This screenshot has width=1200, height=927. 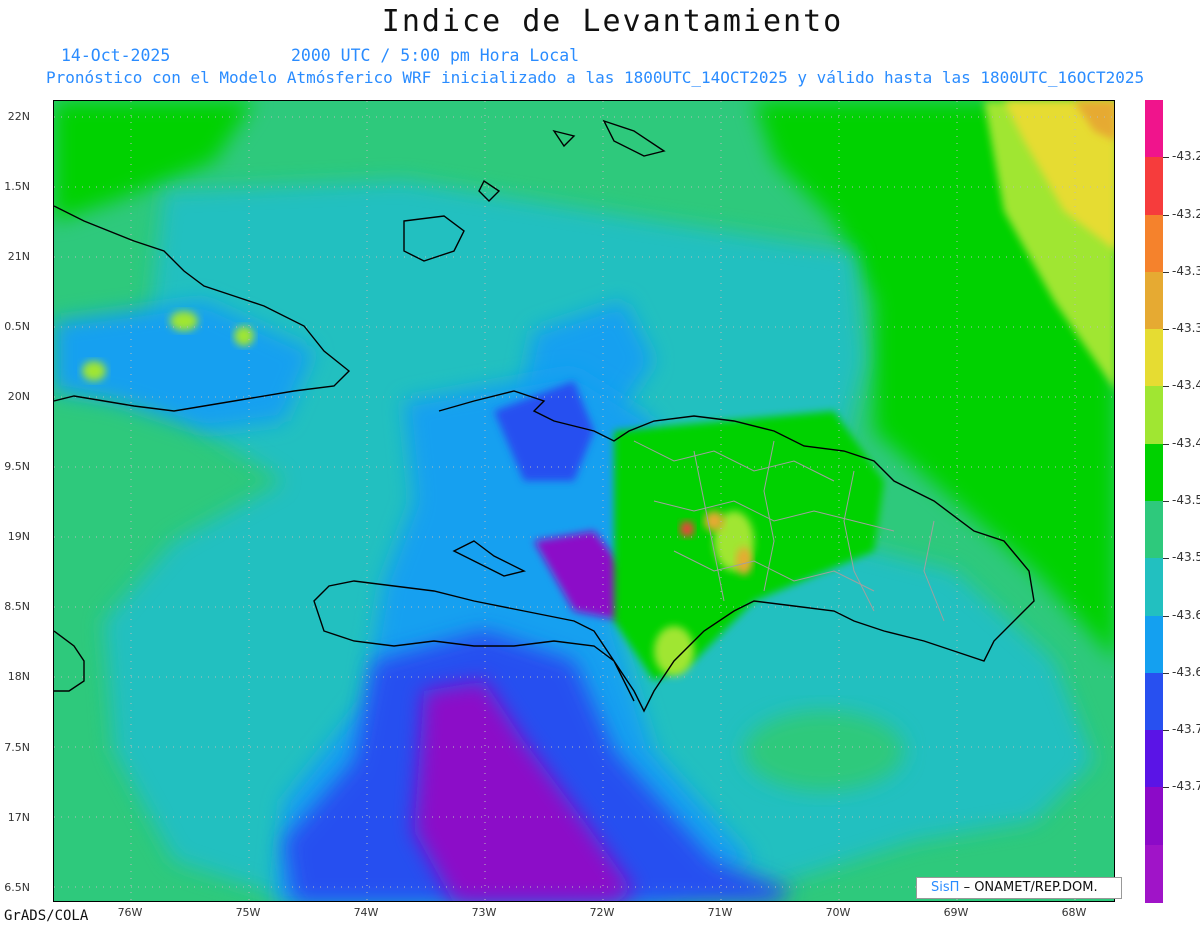 I want to click on lon-label-74w: 74W, so click(x=366, y=912).